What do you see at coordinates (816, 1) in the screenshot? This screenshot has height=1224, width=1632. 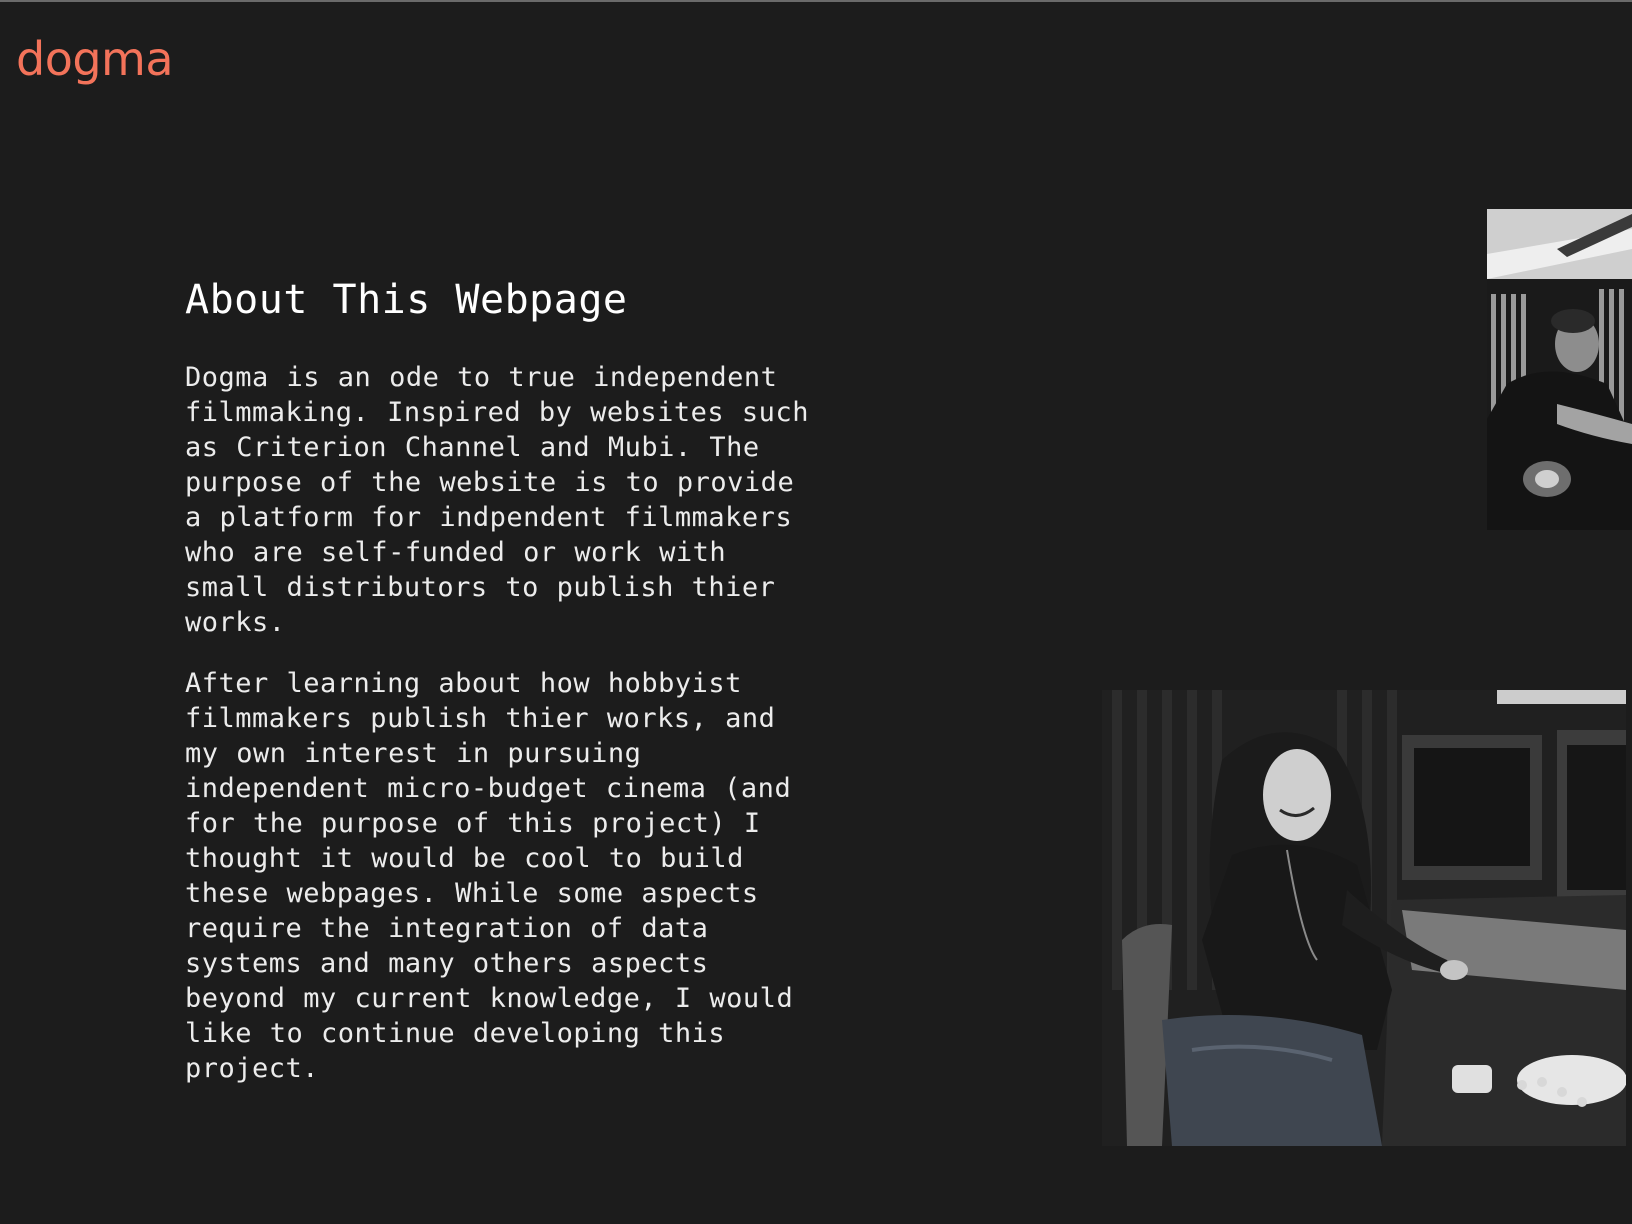 I see `top-border` at bounding box center [816, 1].